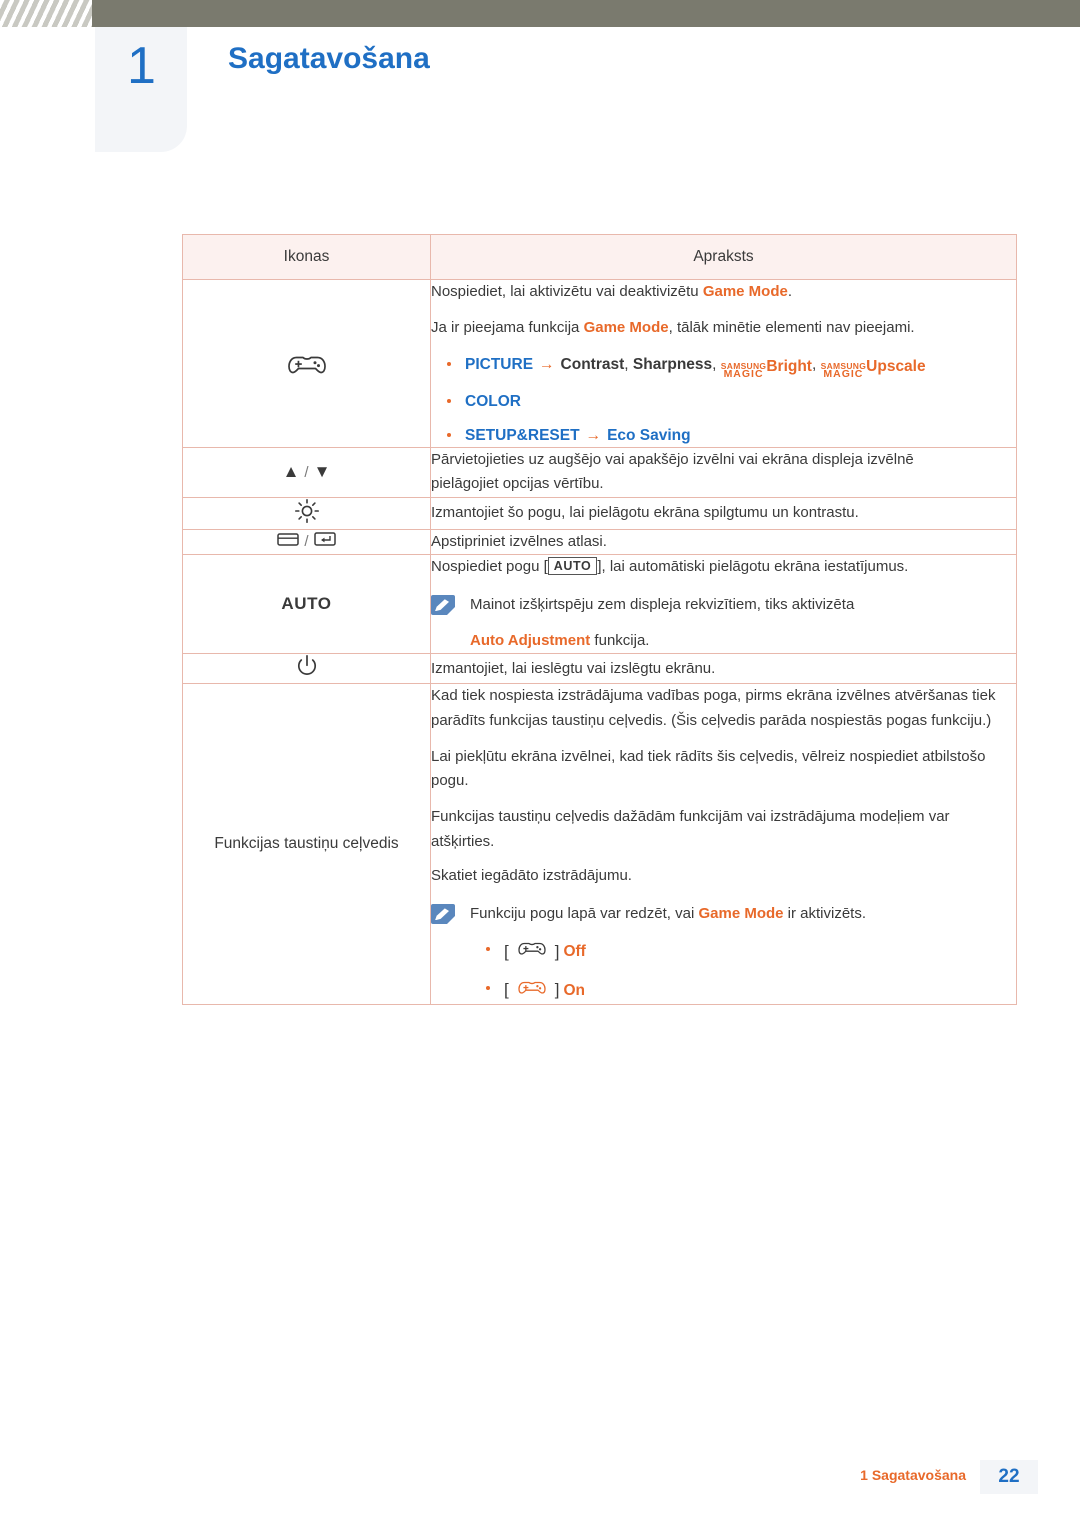  Describe the element at coordinates (592, 364) in the screenshot. I see `menu-contrast: Contrast` at that location.